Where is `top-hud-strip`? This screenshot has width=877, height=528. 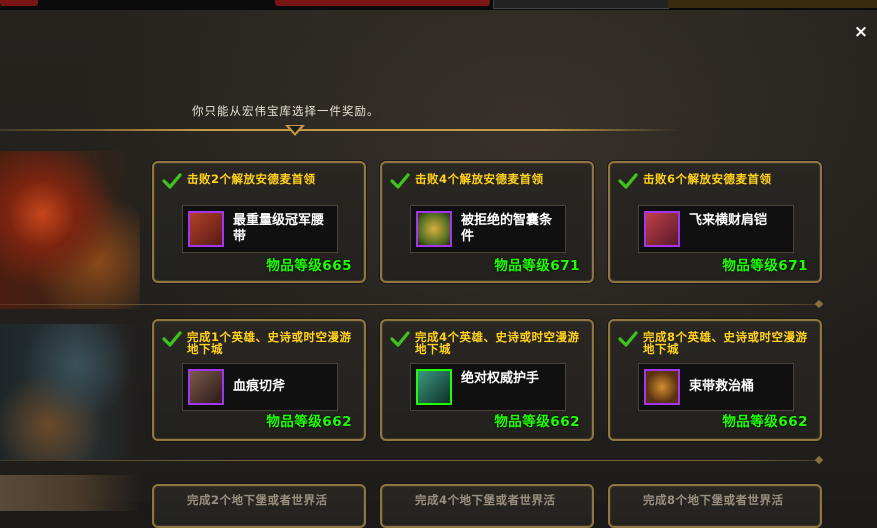 top-hud-strip is located at coordinates (438, 5).